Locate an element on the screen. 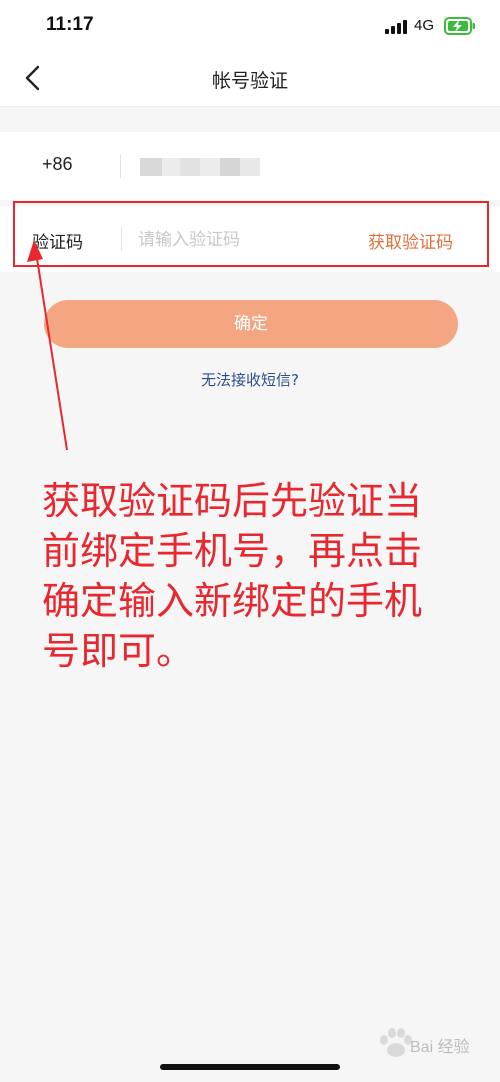  masked-phone-number is located at coordinates (200, 167).